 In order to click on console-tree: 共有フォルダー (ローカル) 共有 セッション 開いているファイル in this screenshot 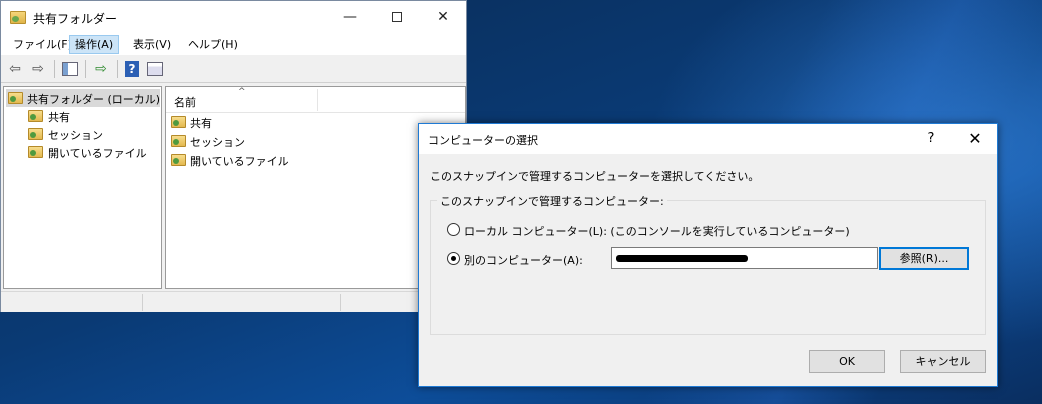, I will do `click(82, 187)`.